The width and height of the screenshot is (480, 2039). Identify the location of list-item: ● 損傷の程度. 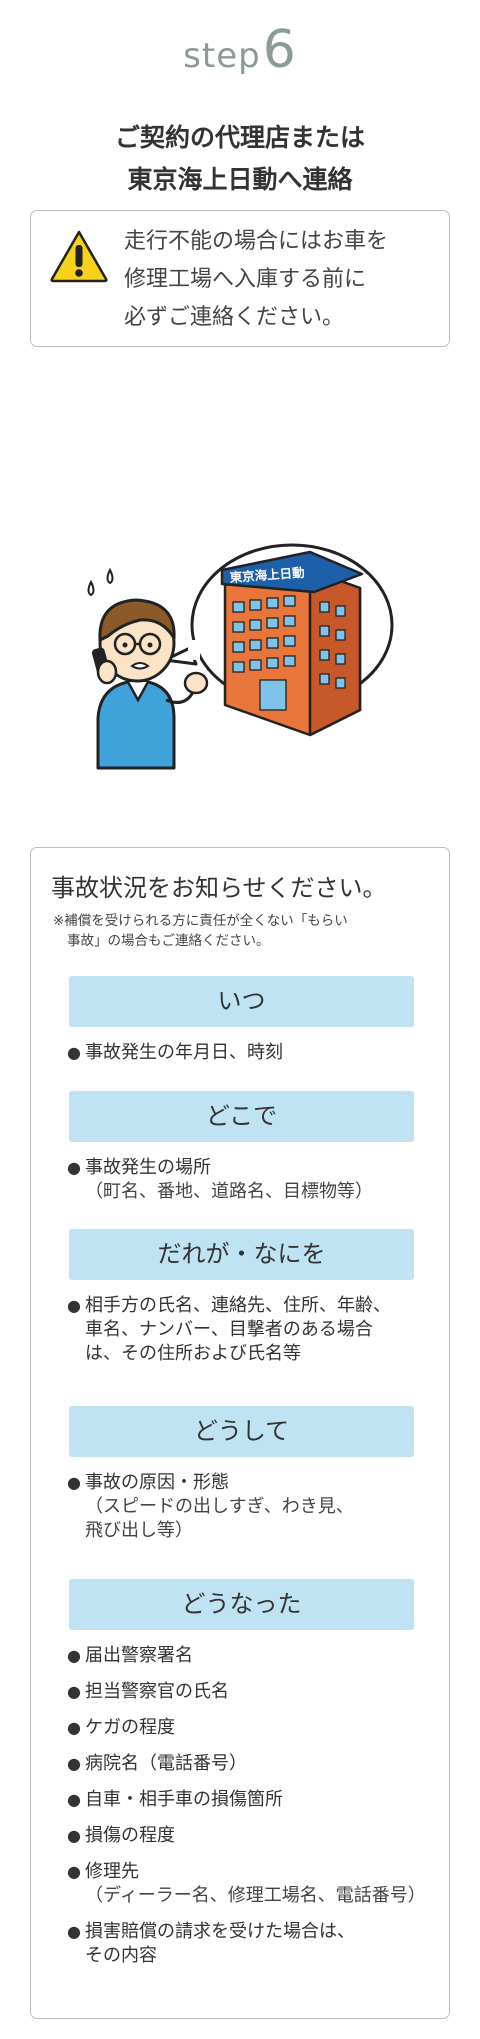
(121, 1835).